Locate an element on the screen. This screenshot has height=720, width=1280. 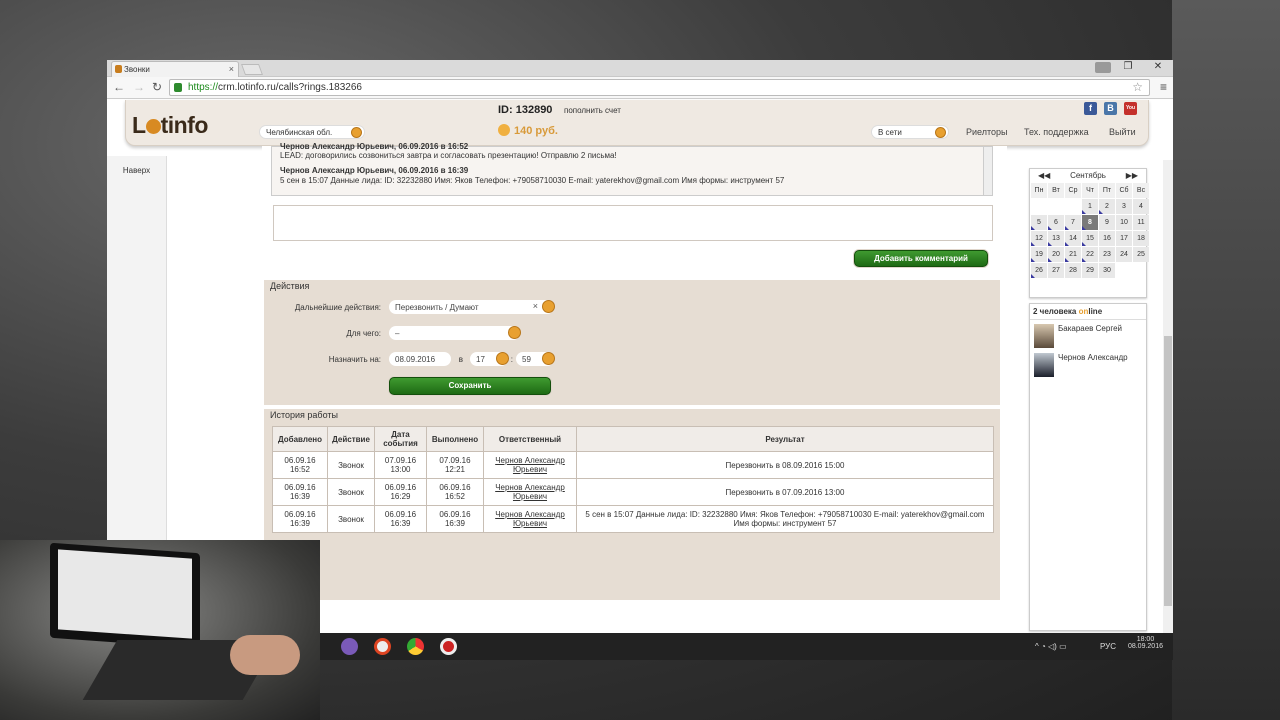
col-event-date: Дата события is located at coordinates (400, 439).